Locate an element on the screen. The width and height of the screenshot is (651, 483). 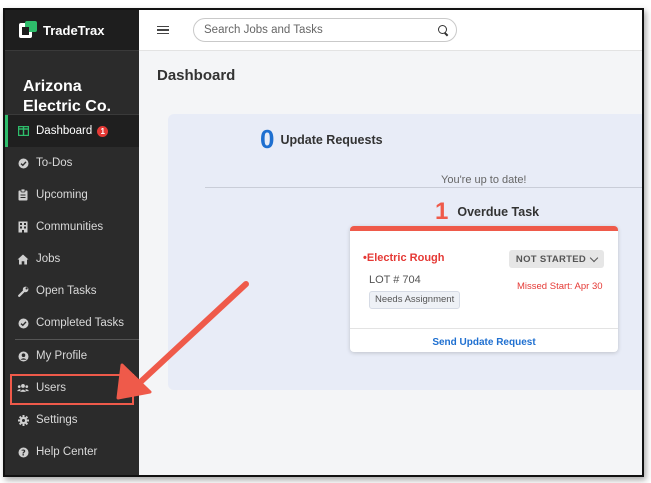
needs-assignment-tag: Needs Assignment is located at coordinates (415, 300).